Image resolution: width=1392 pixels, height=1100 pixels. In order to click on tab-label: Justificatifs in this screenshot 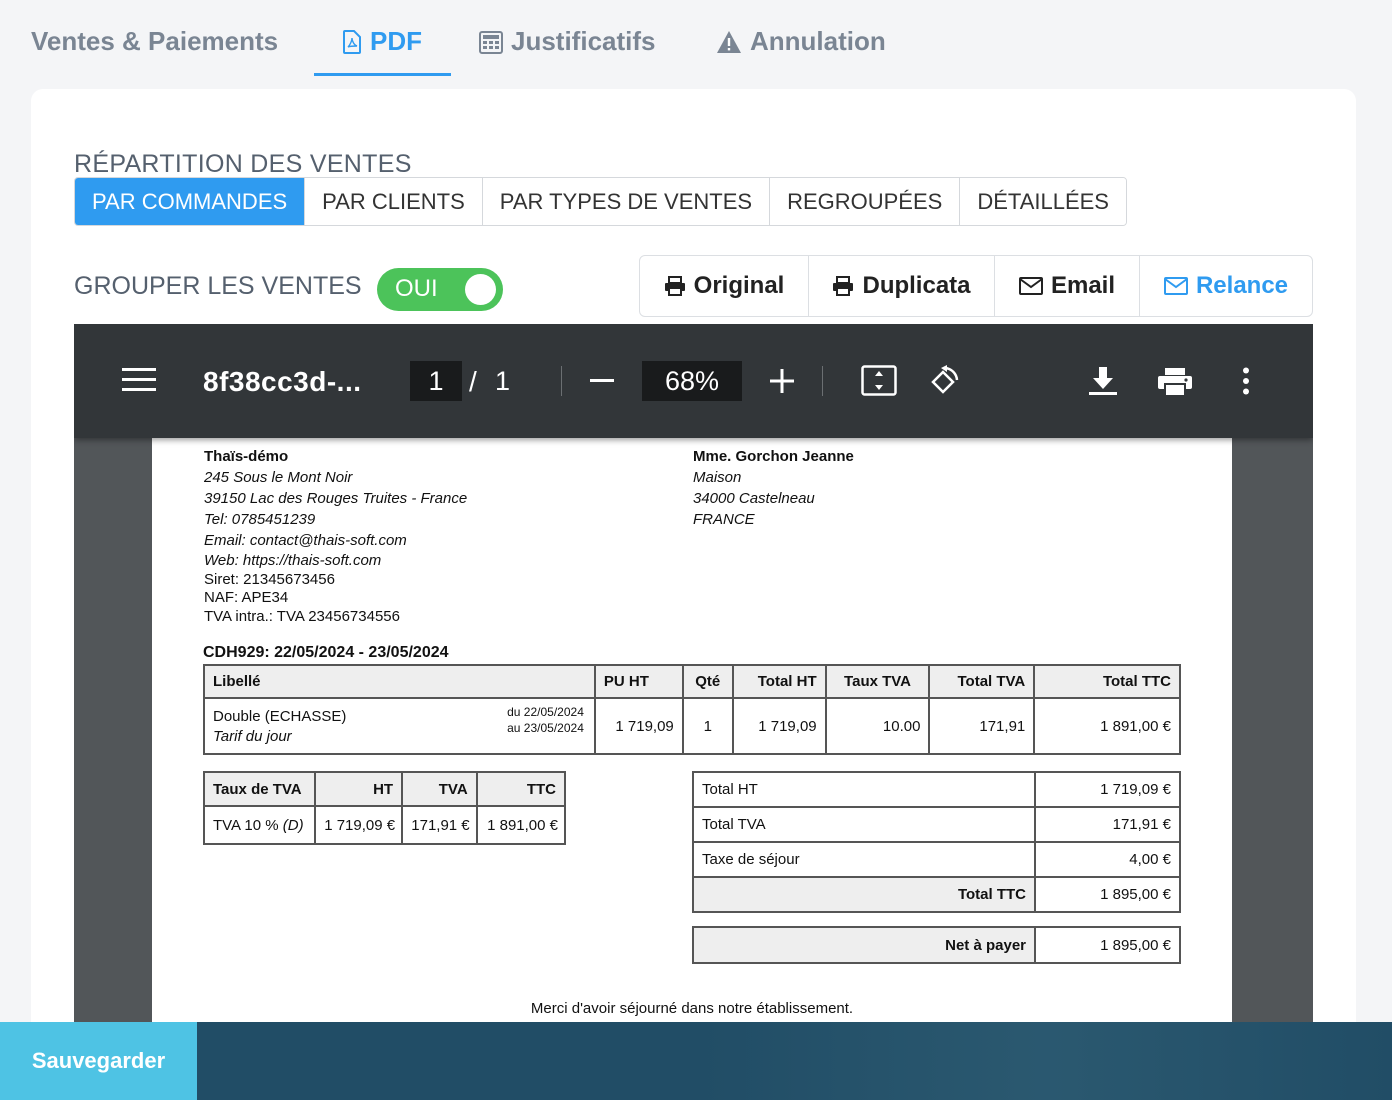, I will do `click(583, 41)`.